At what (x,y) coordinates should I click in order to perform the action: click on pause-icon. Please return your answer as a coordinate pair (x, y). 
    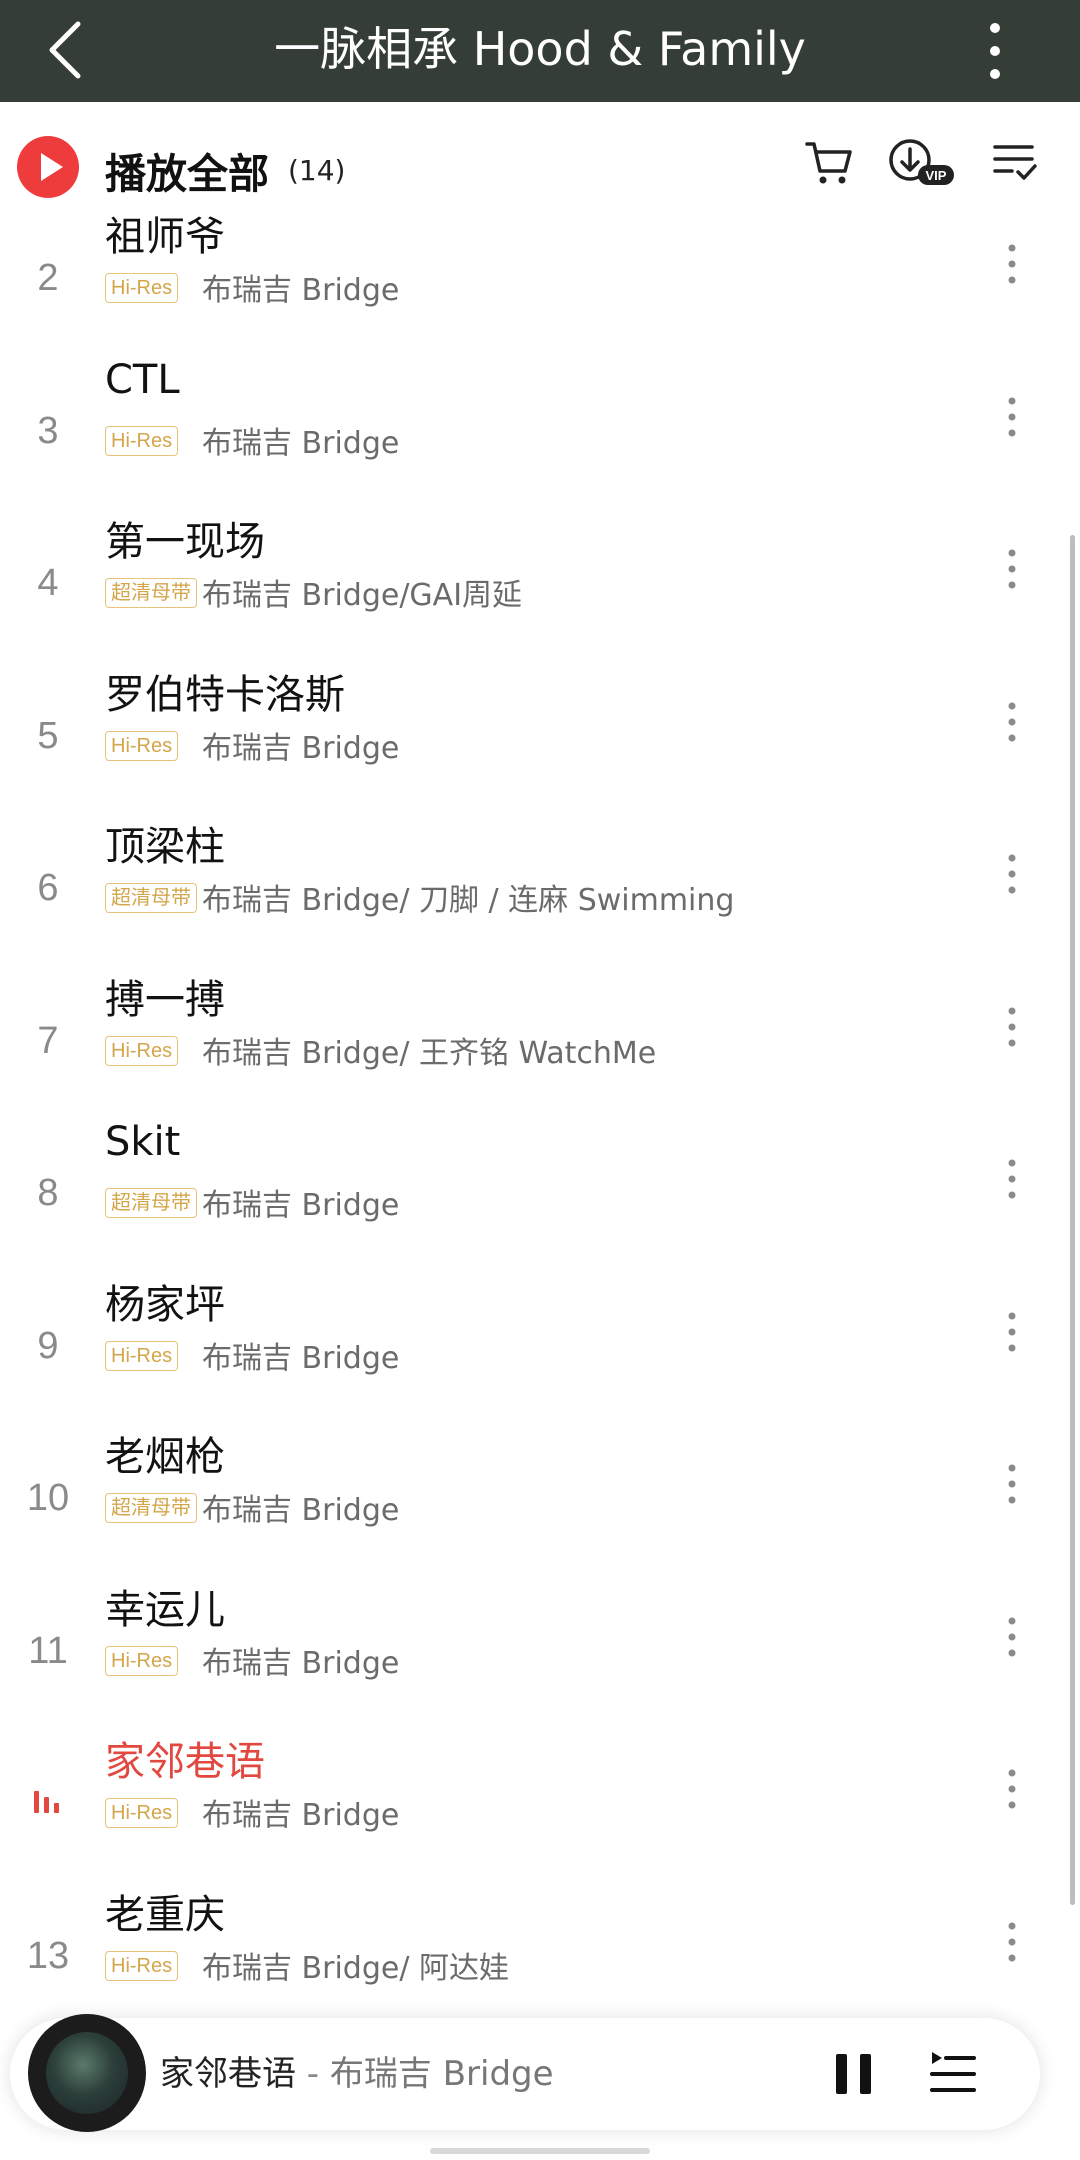
    Looking at the image, I should click on (854, 2074).